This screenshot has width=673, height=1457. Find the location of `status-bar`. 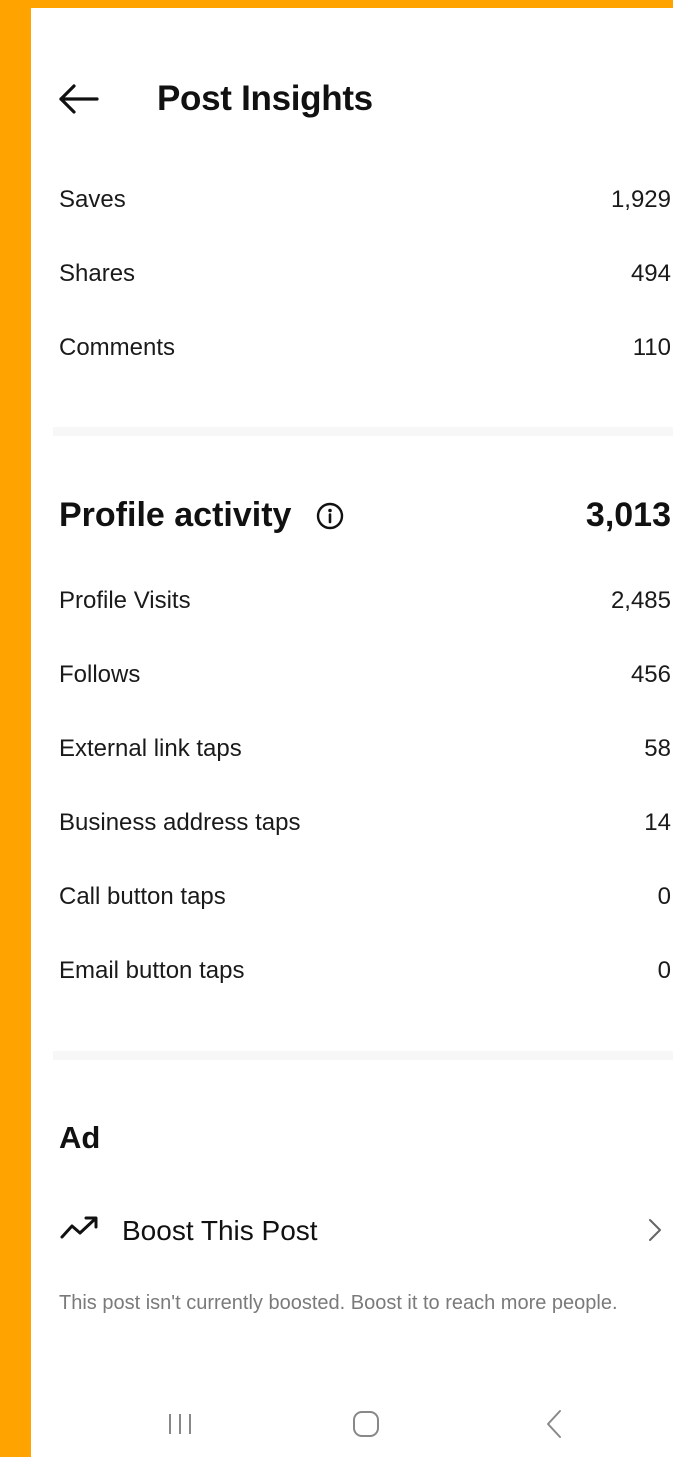

status-bar is located at coordinates (352, 23).